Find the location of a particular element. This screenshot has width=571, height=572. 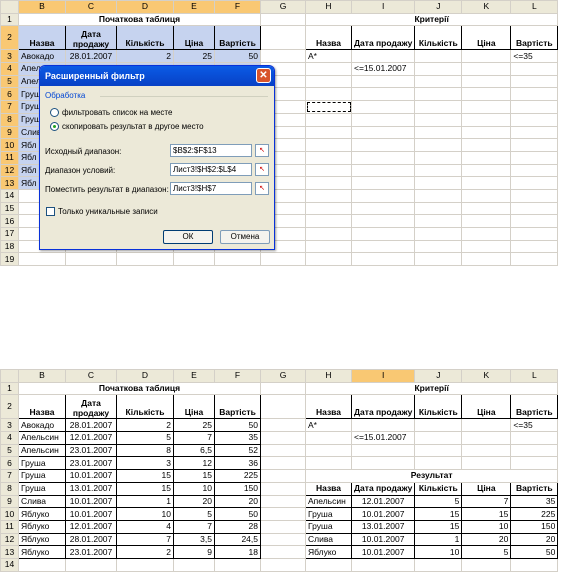

cell: Авокадо is located at coordinates (42, 56).